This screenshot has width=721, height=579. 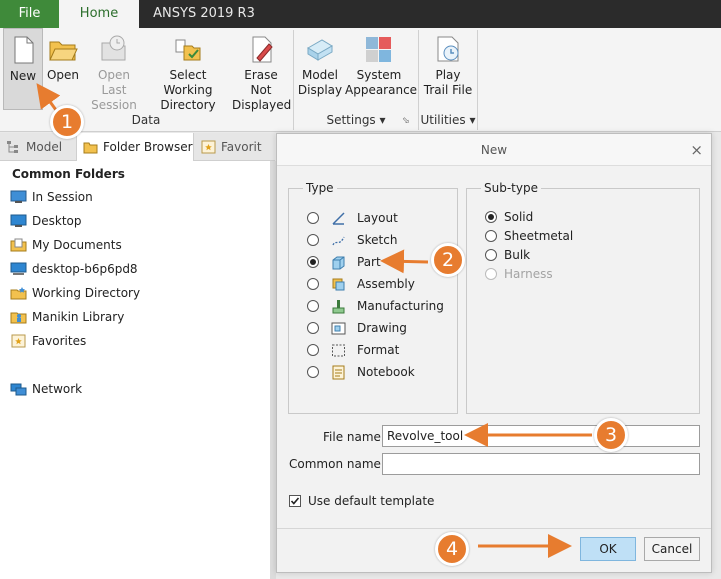 I want to click on tab-model-label: Model, so click(x=44, y=147).